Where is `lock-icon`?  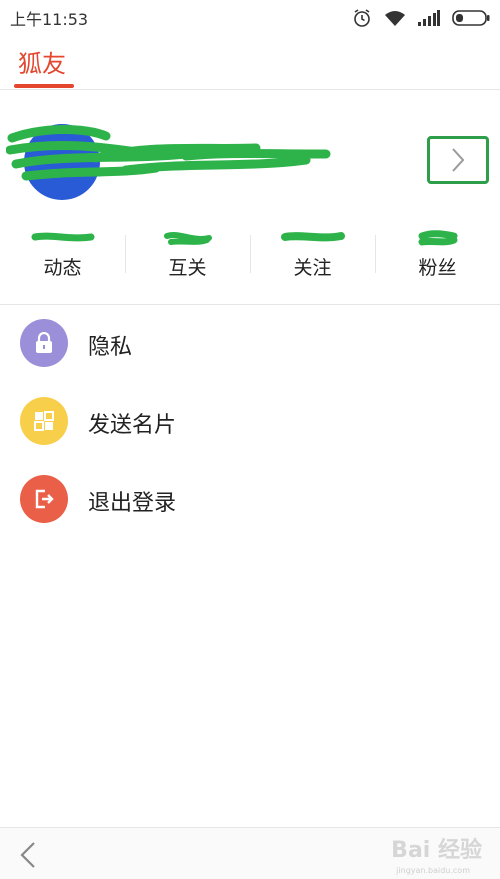
lock-icon is located at coordinates (44, 343).